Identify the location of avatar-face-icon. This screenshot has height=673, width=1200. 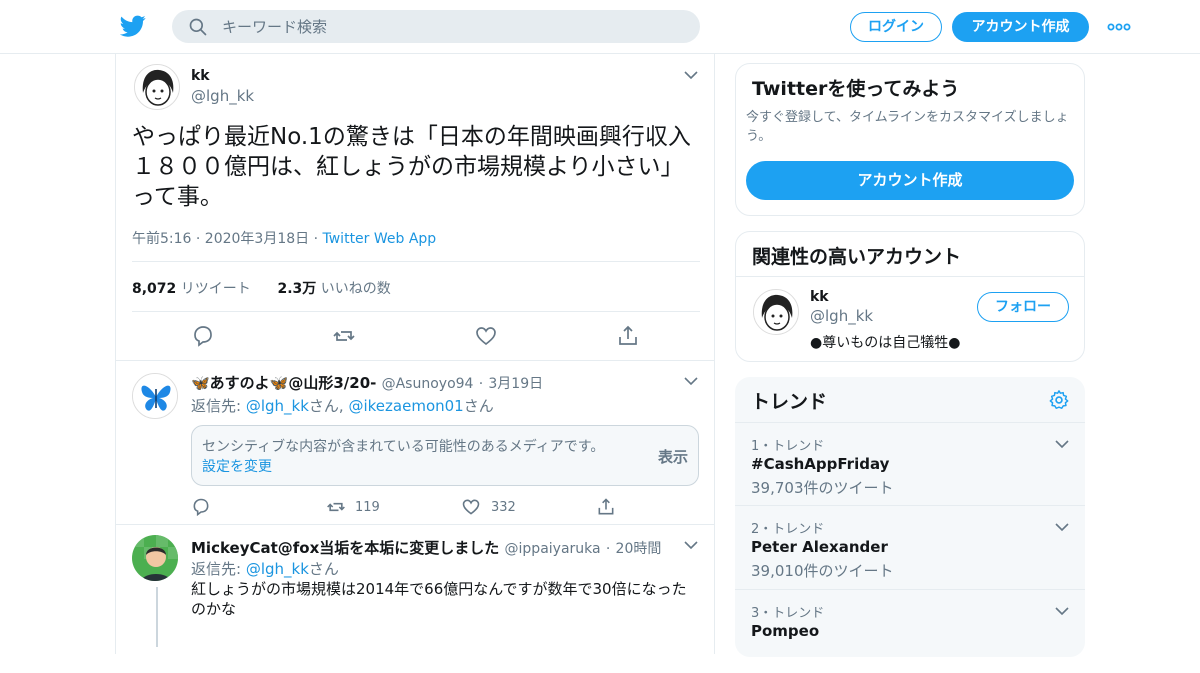
(776, 312).